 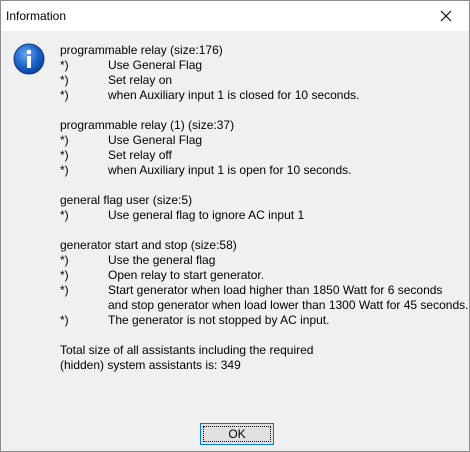 I want to click on total-line: (hidden) system assistants is: 349, so click(x=150, y=365).